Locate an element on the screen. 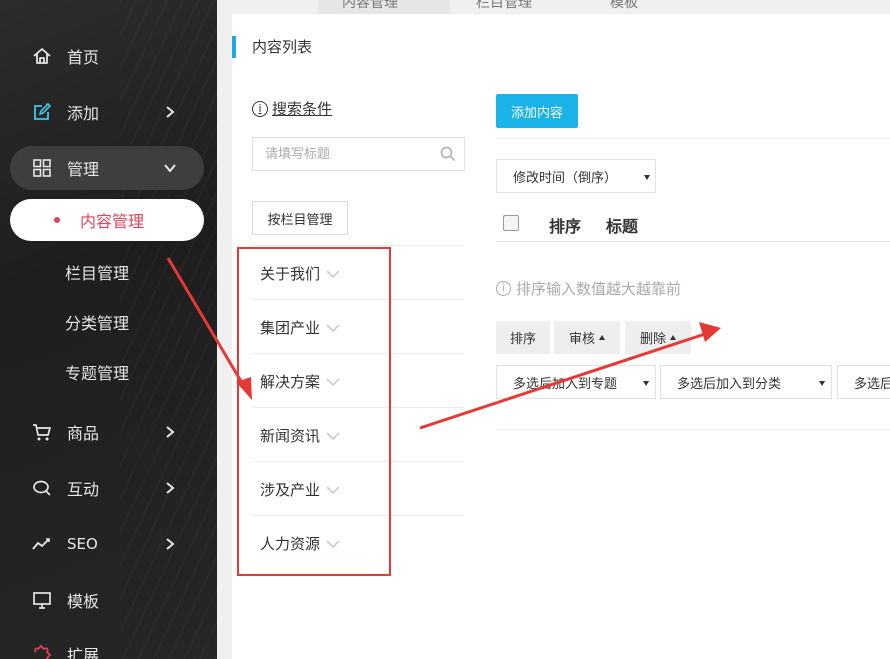  sidebar-item-label: 模板 is located at coordinates (83, 601).